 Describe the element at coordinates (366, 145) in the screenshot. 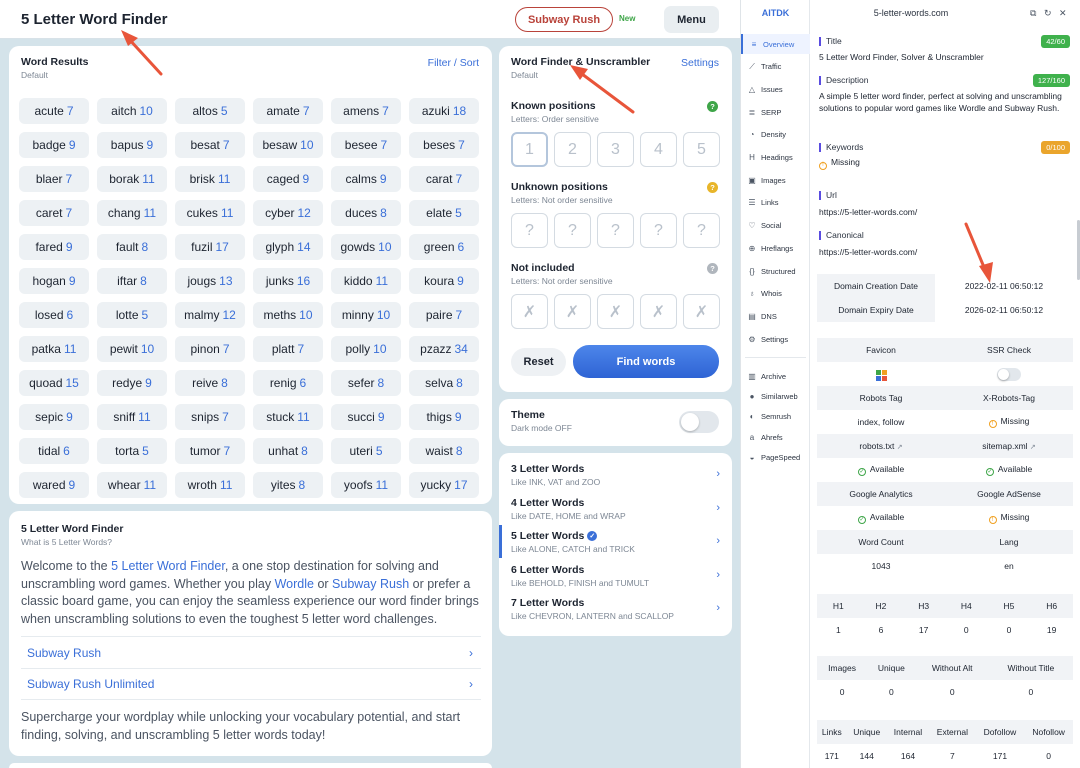

I see `word-result-item: besee 7` at that location.